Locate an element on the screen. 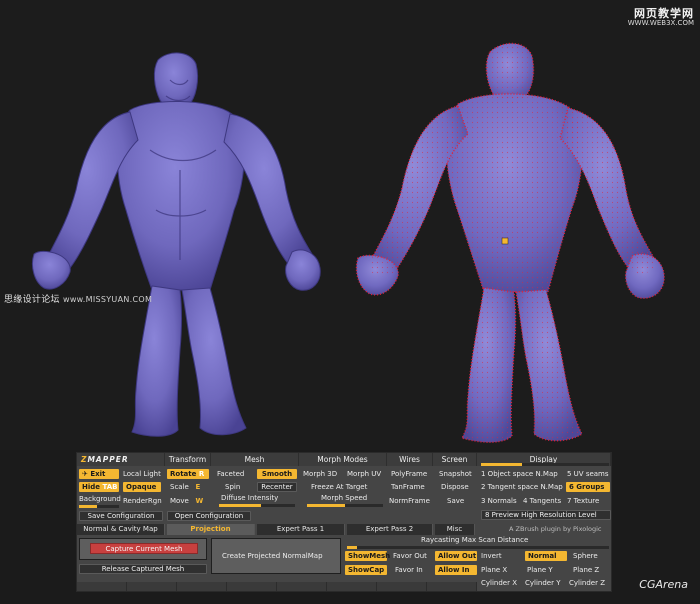  header-mesh: Mesh is located at coordinates (255, 459).